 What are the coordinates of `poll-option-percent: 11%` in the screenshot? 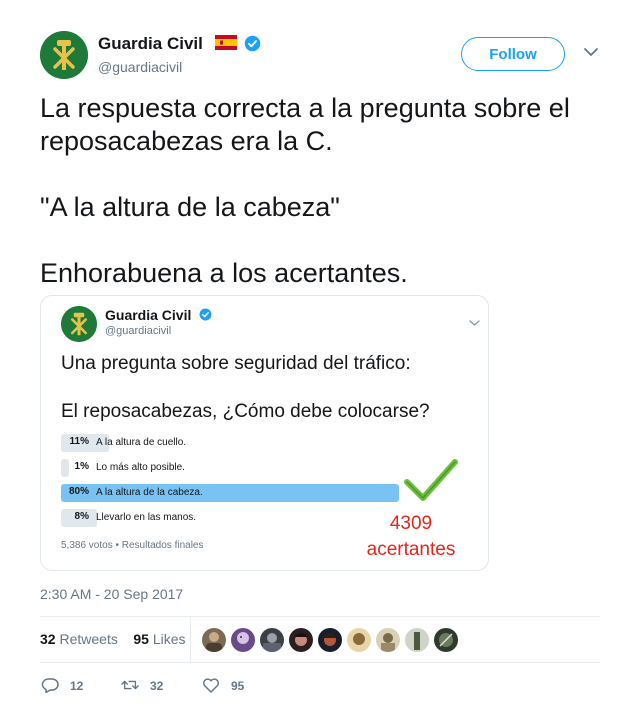 It's located at (79, 441).